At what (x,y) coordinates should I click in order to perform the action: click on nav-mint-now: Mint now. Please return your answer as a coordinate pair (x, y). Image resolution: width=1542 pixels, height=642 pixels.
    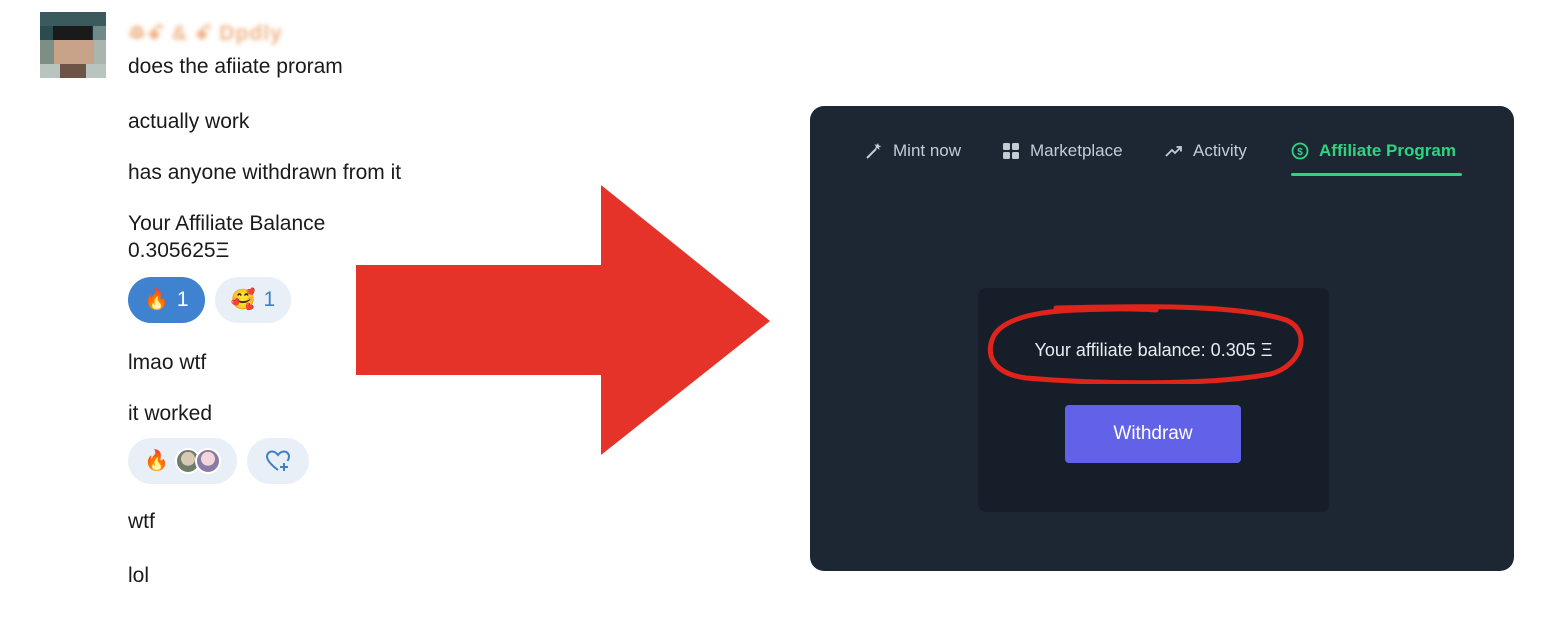
    Looking at the image, I should click on (913, 151).